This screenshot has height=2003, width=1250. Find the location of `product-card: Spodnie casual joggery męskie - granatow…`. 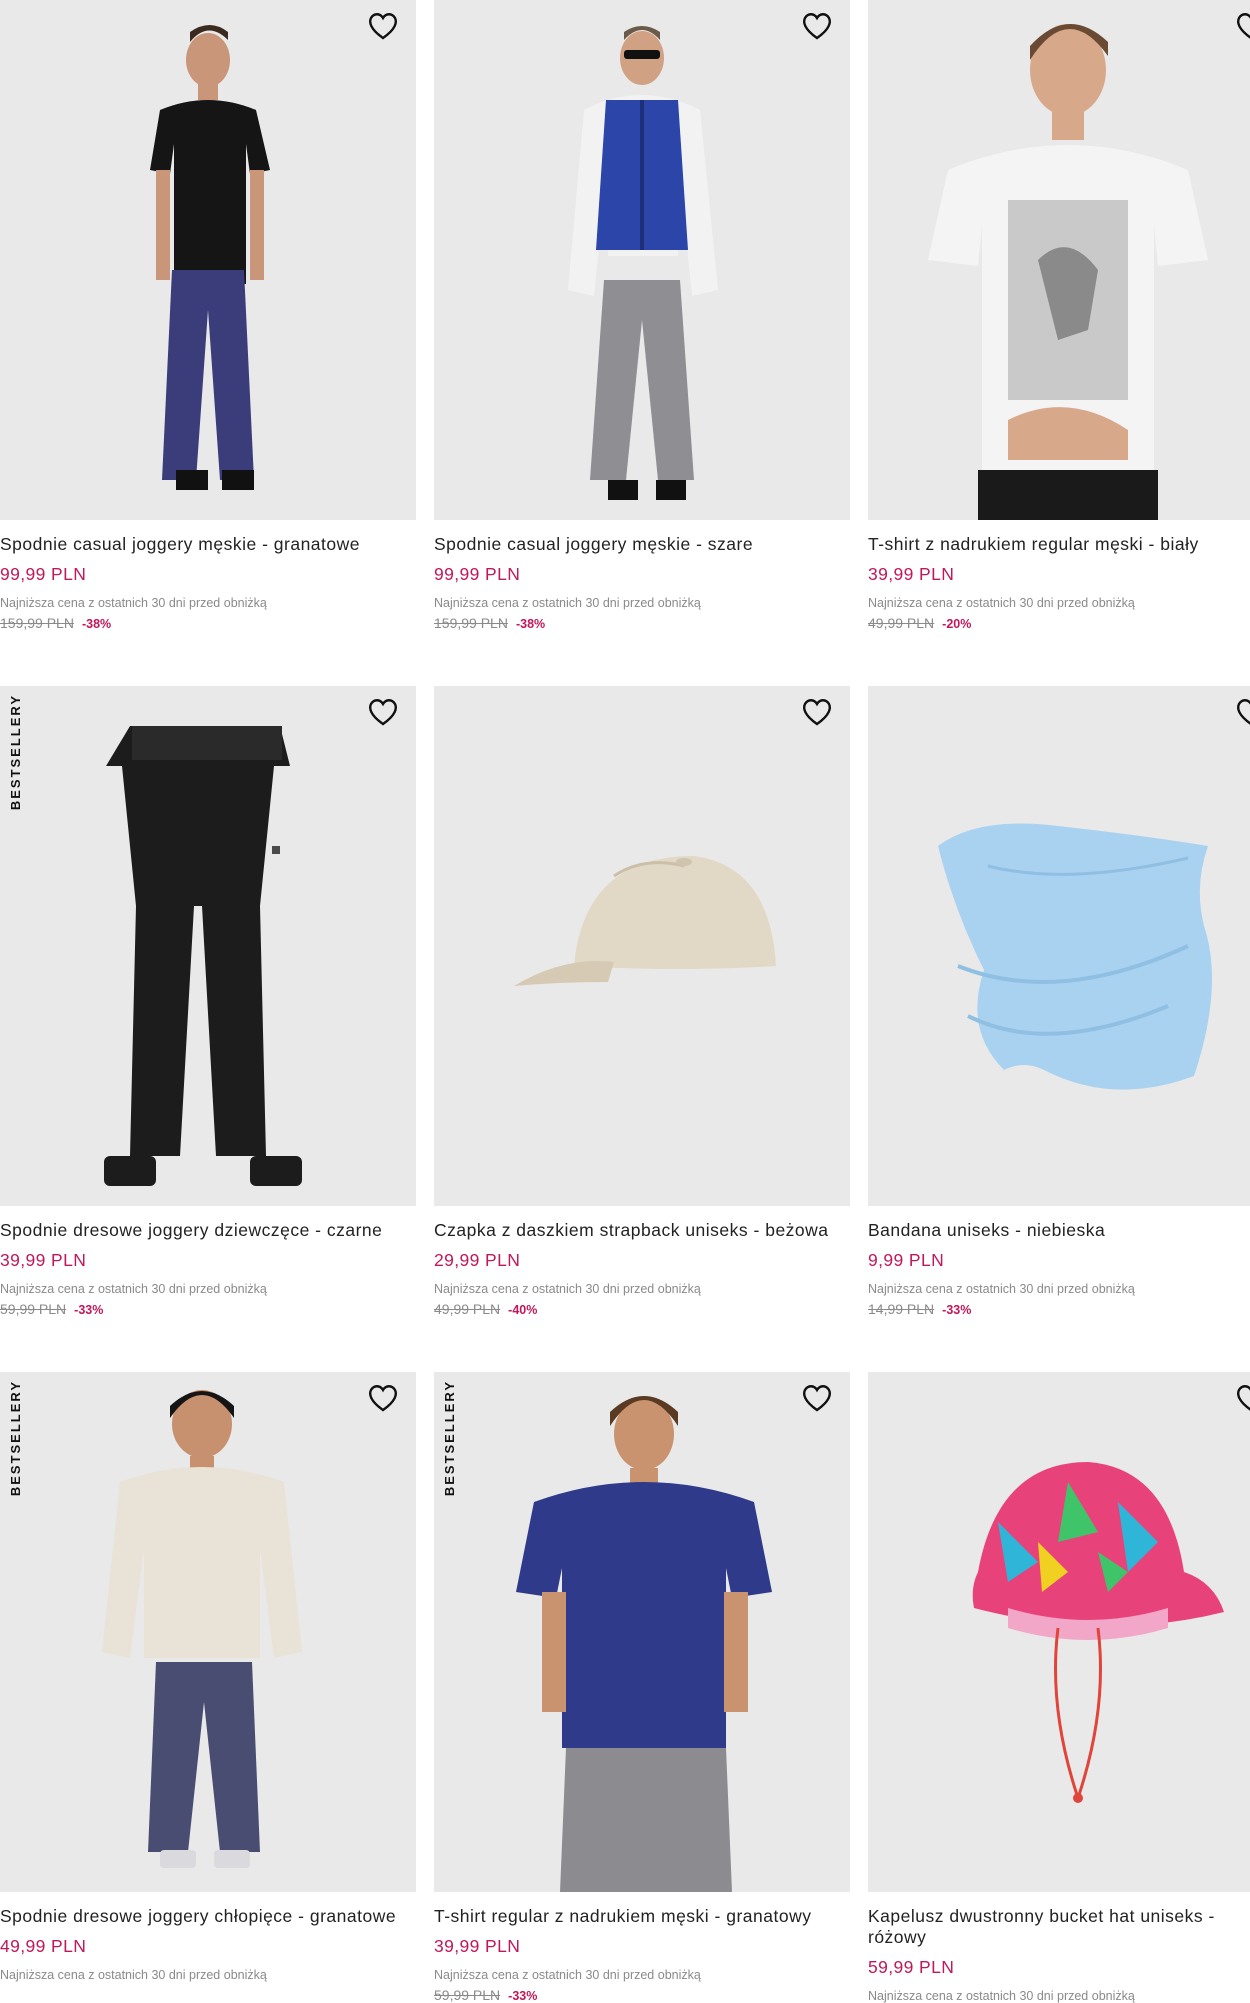

product-card: Spodnie casual joggery męskie - granatow… is located at coordinates (208, 343).